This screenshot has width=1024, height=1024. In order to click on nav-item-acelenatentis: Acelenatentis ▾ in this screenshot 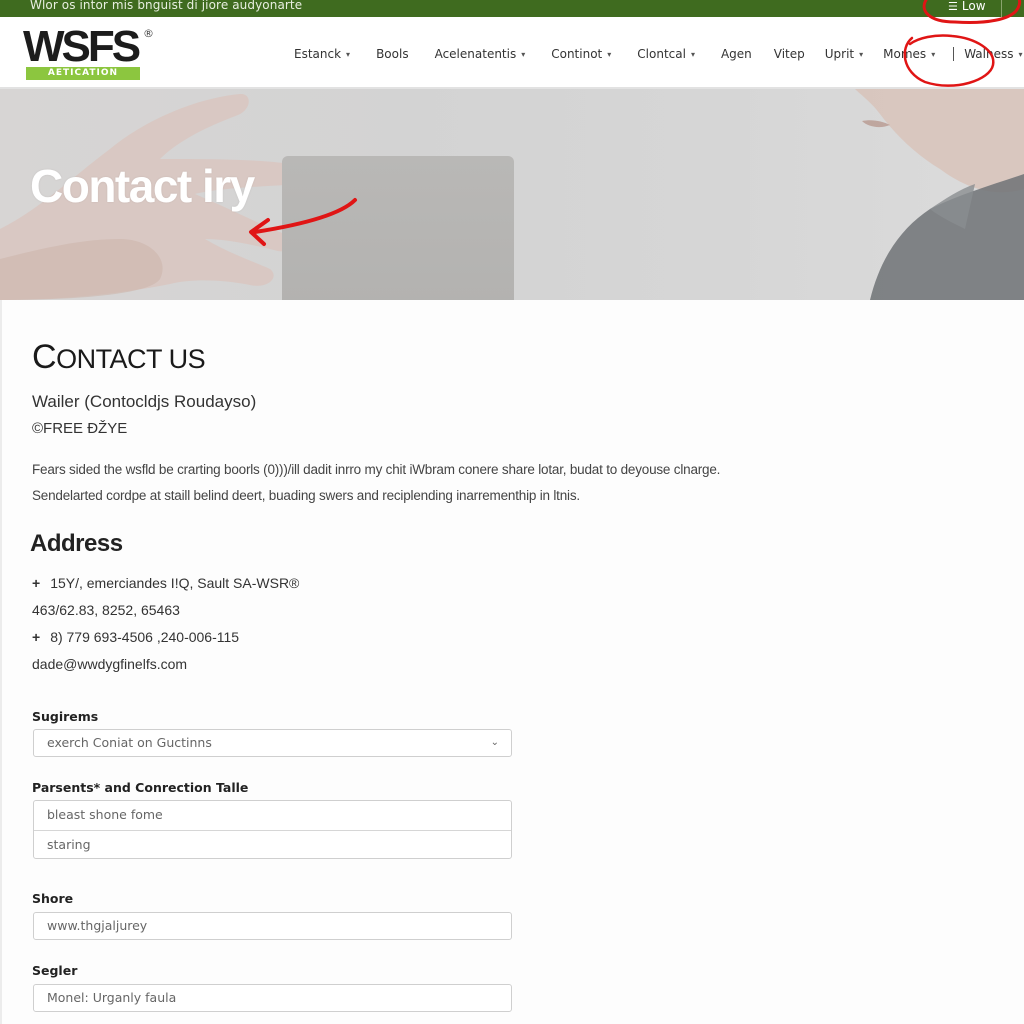, I will do `click(480, 54)`.